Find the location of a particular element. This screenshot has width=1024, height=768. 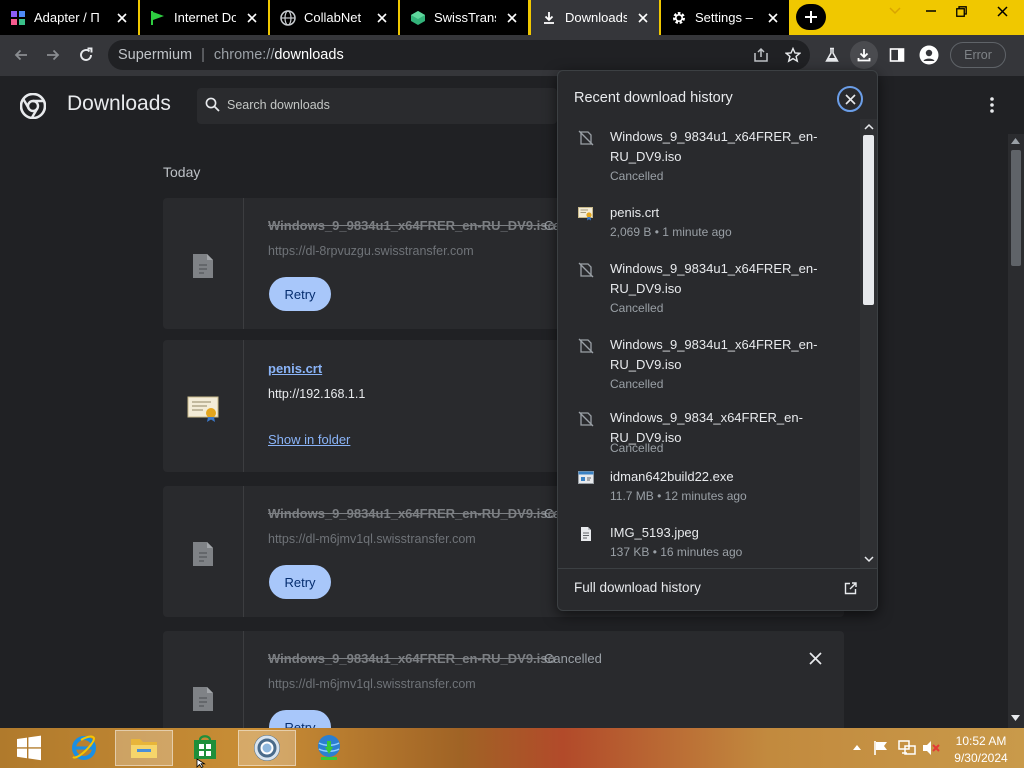

popup-item-name: IMG_5193.jpeg is located at coordinates (654, 532).